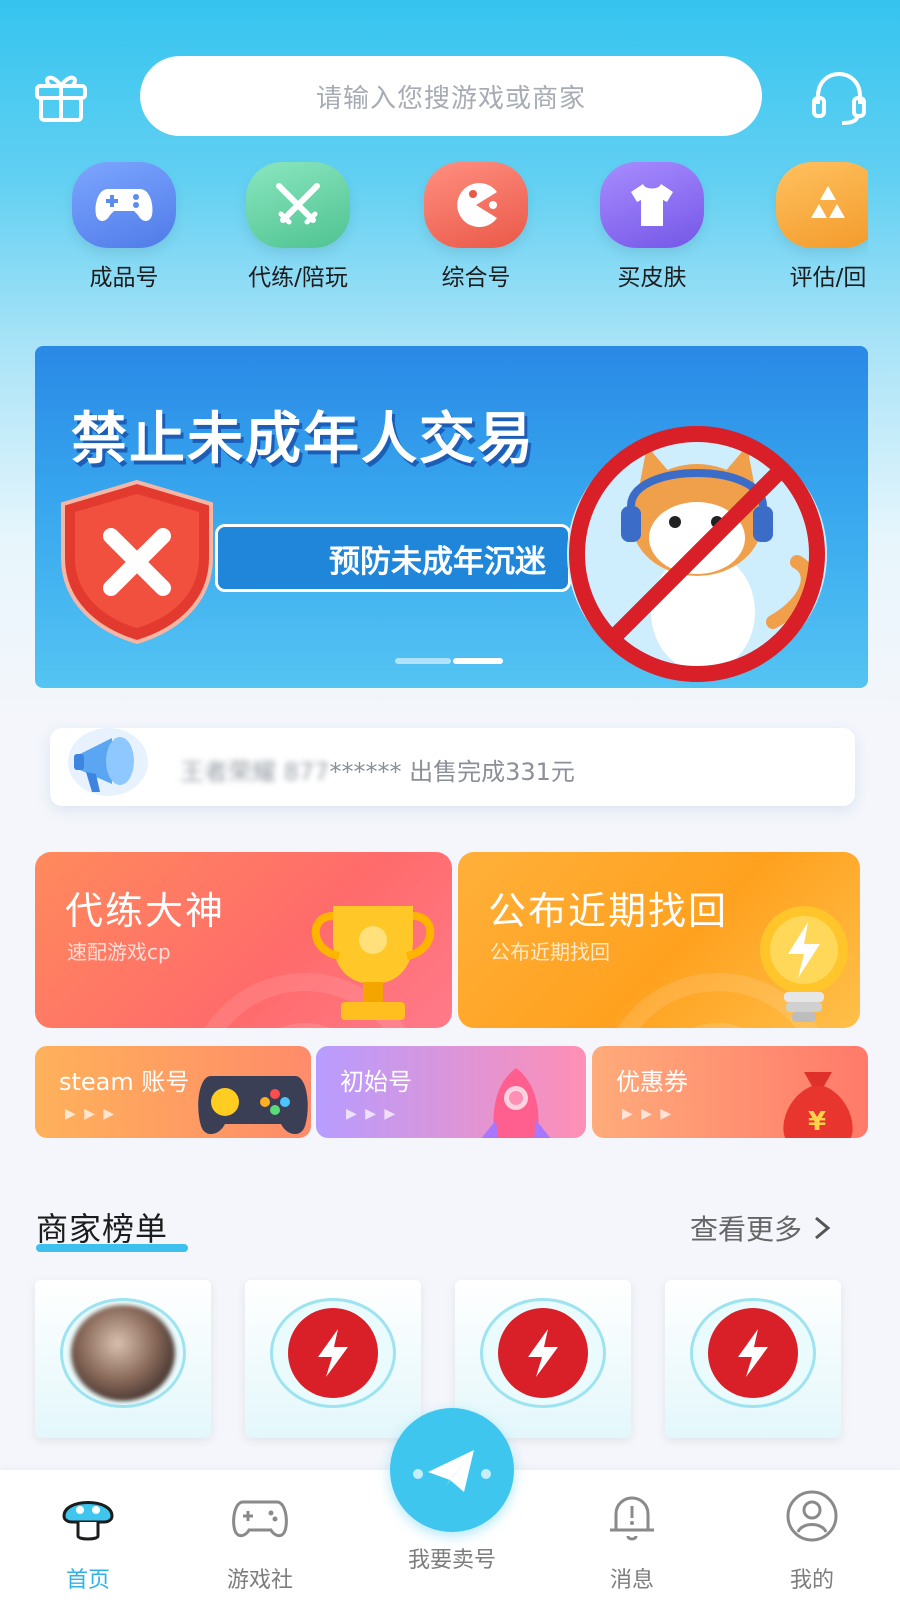 This screenshot has width=900, height=1600. Describe the element at coordinates (478, 661) in the screenshot. I see `banner-dot-active` at that location.